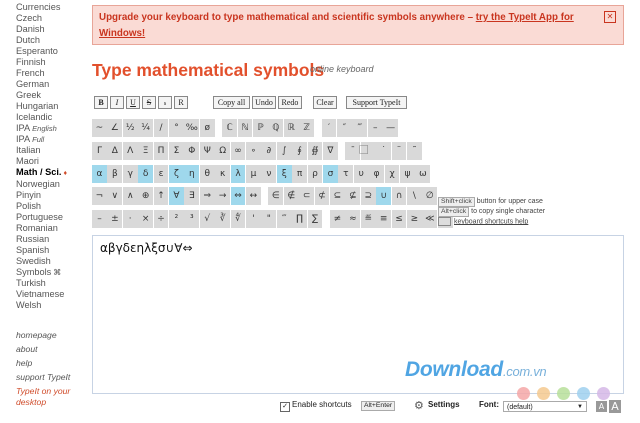  Describe the element at coordinates (52, 363) in the screenshot. I see `help-link: help` at that location.